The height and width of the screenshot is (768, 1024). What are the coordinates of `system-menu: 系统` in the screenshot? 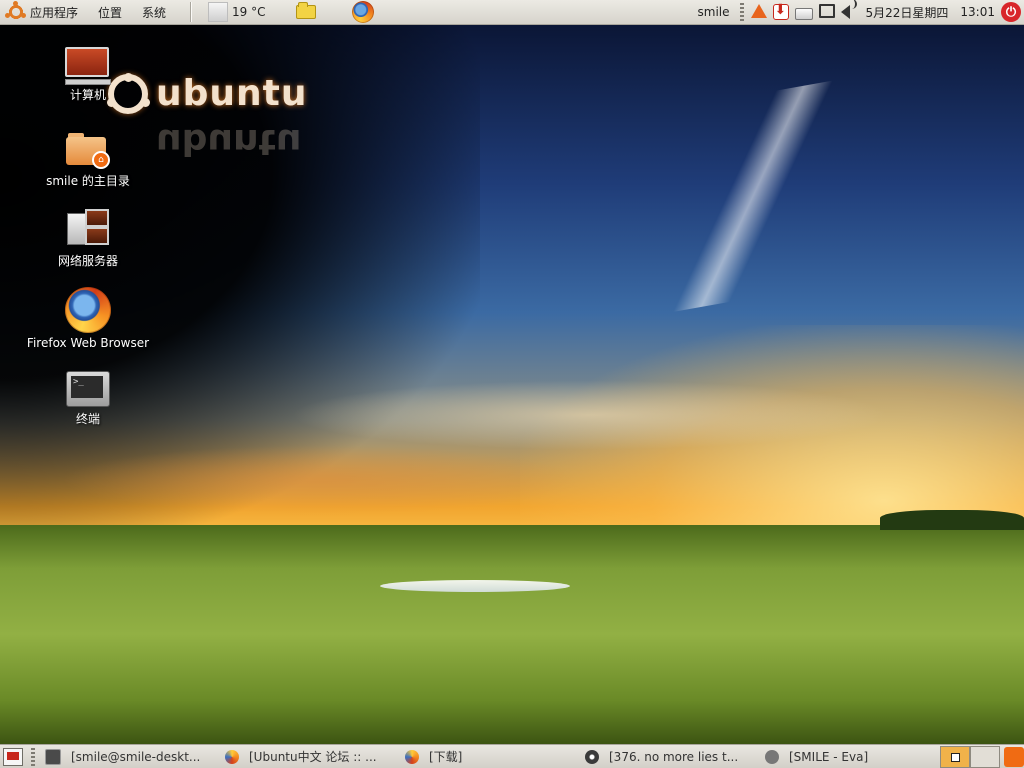 It's located at (158, 12).